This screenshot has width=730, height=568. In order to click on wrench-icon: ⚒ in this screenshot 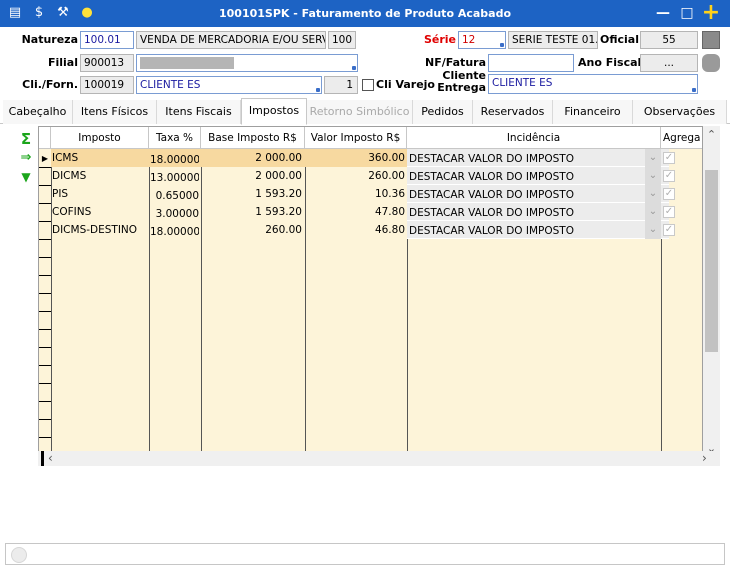, I will do `click(63, 13)`.